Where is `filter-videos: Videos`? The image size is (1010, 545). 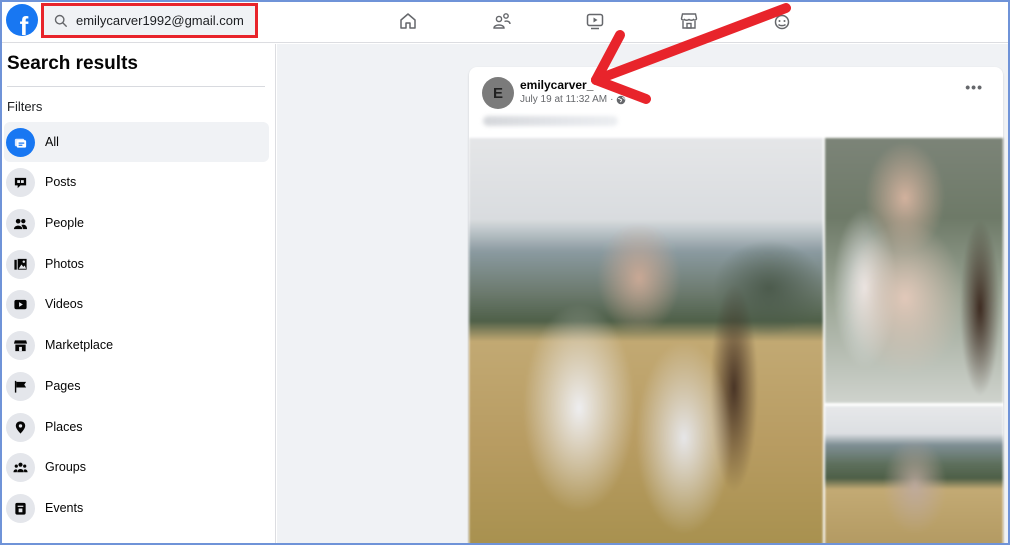
filter-videos: Videos is located at coordinates (136, 304).